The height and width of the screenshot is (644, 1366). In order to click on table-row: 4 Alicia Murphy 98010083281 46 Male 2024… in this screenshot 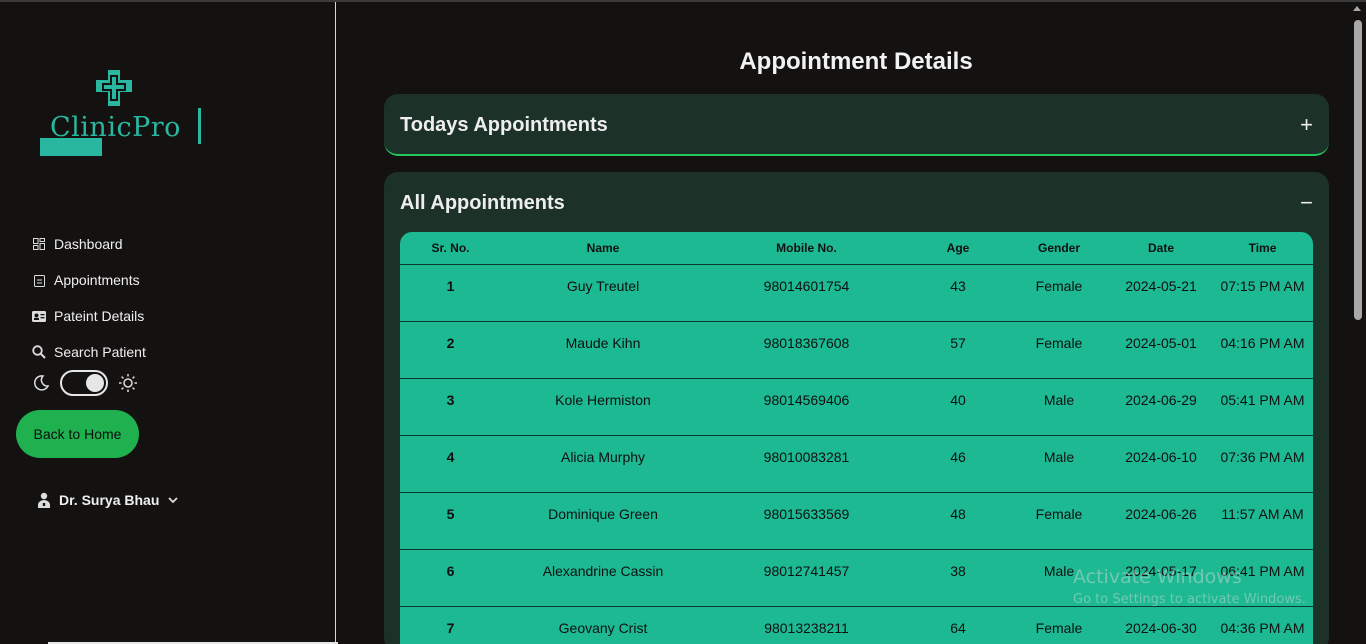, I will do `click(856, 464)`.